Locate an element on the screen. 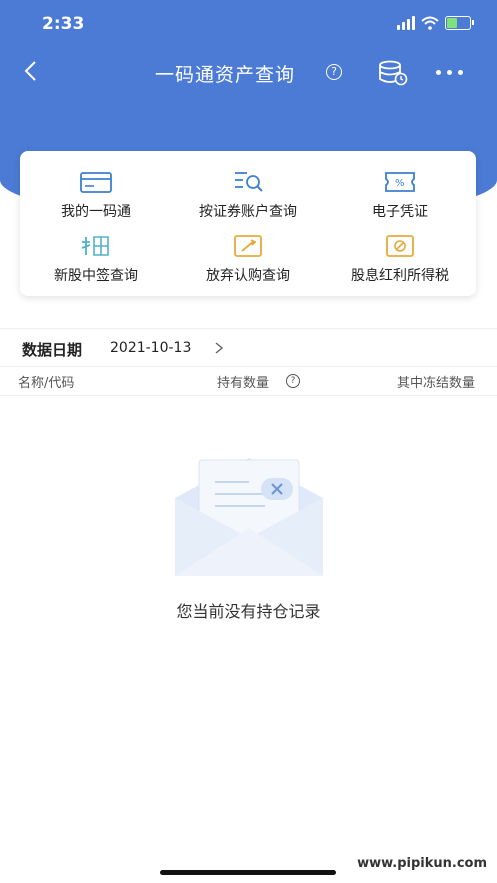 This screenshot has width=497, height=883. column-name: 名称/代码 is located at coordinates (46, 383).